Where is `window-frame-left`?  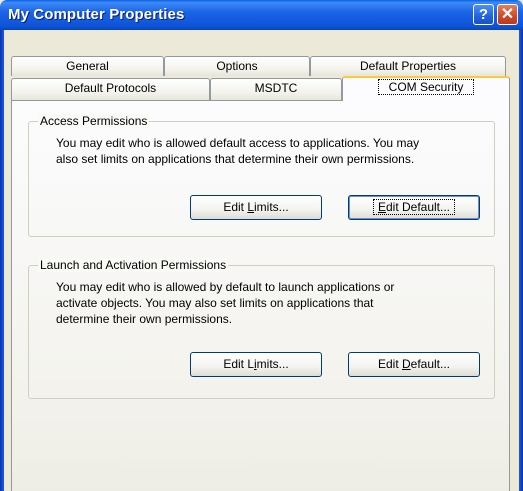 window-frame-left is located at coordinates (2, 260).